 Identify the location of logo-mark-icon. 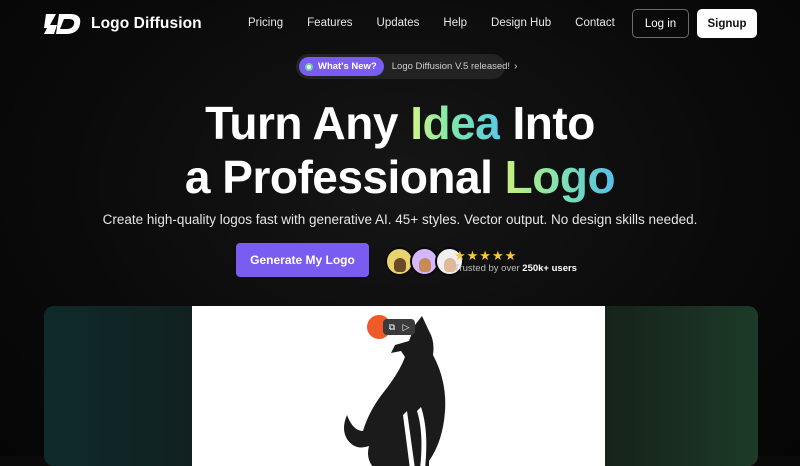
(62, 24).